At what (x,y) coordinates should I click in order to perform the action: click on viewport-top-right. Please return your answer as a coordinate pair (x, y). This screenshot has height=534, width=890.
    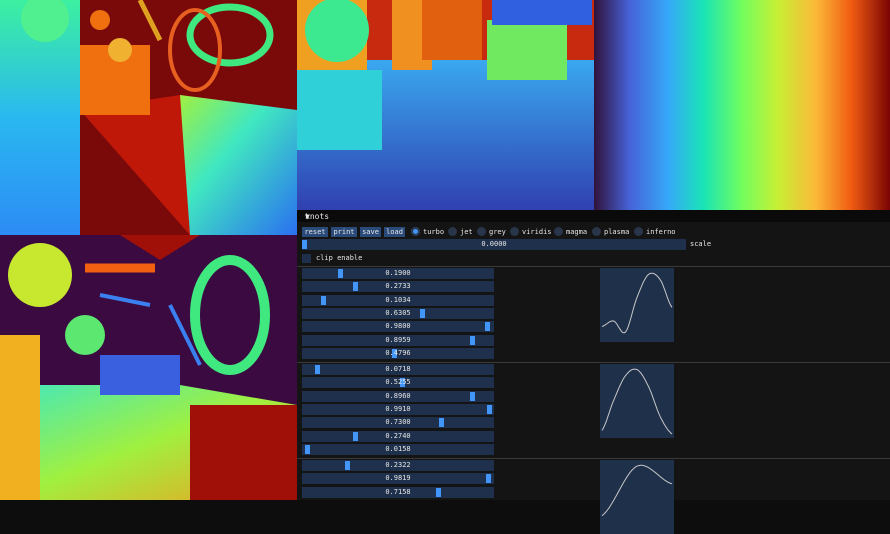
    Looking at the image, I should click on (742, 105).